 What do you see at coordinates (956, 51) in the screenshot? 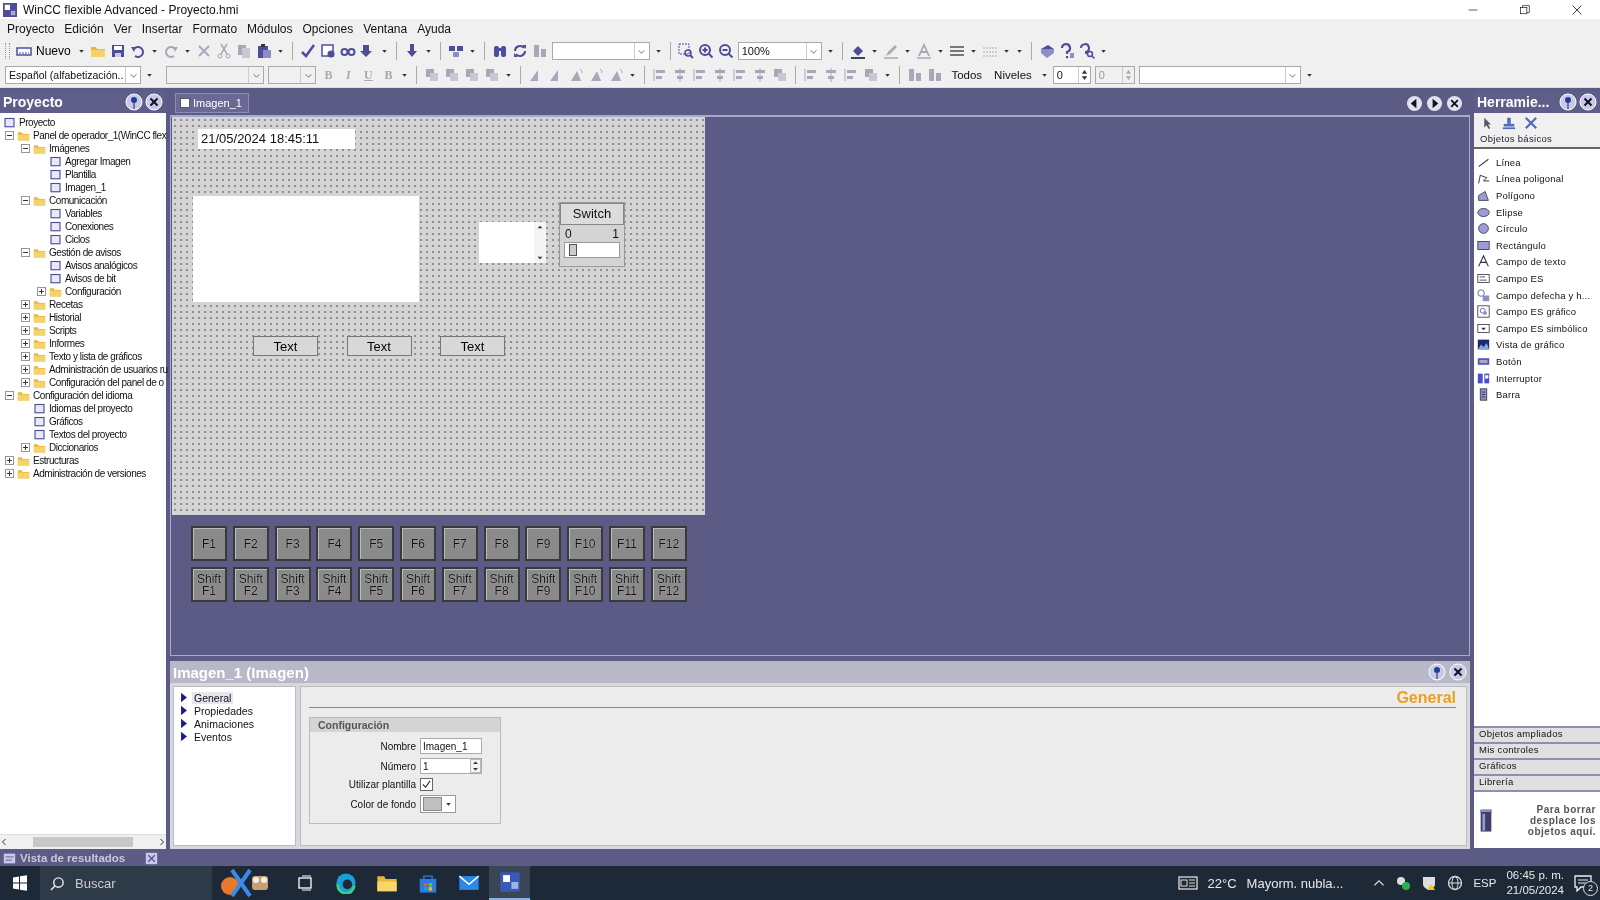
I see `line-width-icon` at bounding box center [956, 51].